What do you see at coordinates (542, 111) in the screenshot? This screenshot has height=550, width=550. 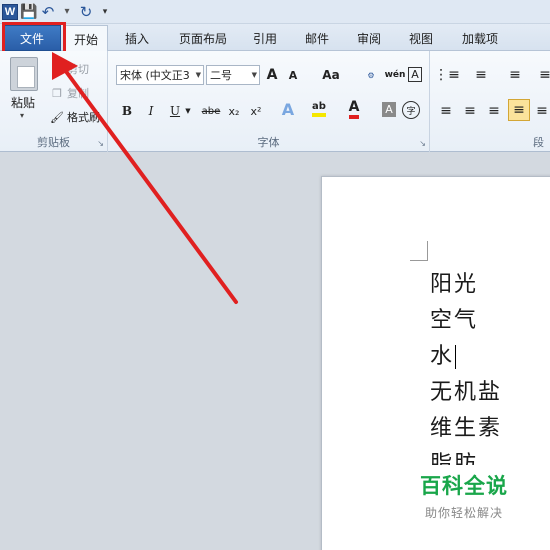 I see `distributed-align-icon: ≡` at bounding box center [542, 111].